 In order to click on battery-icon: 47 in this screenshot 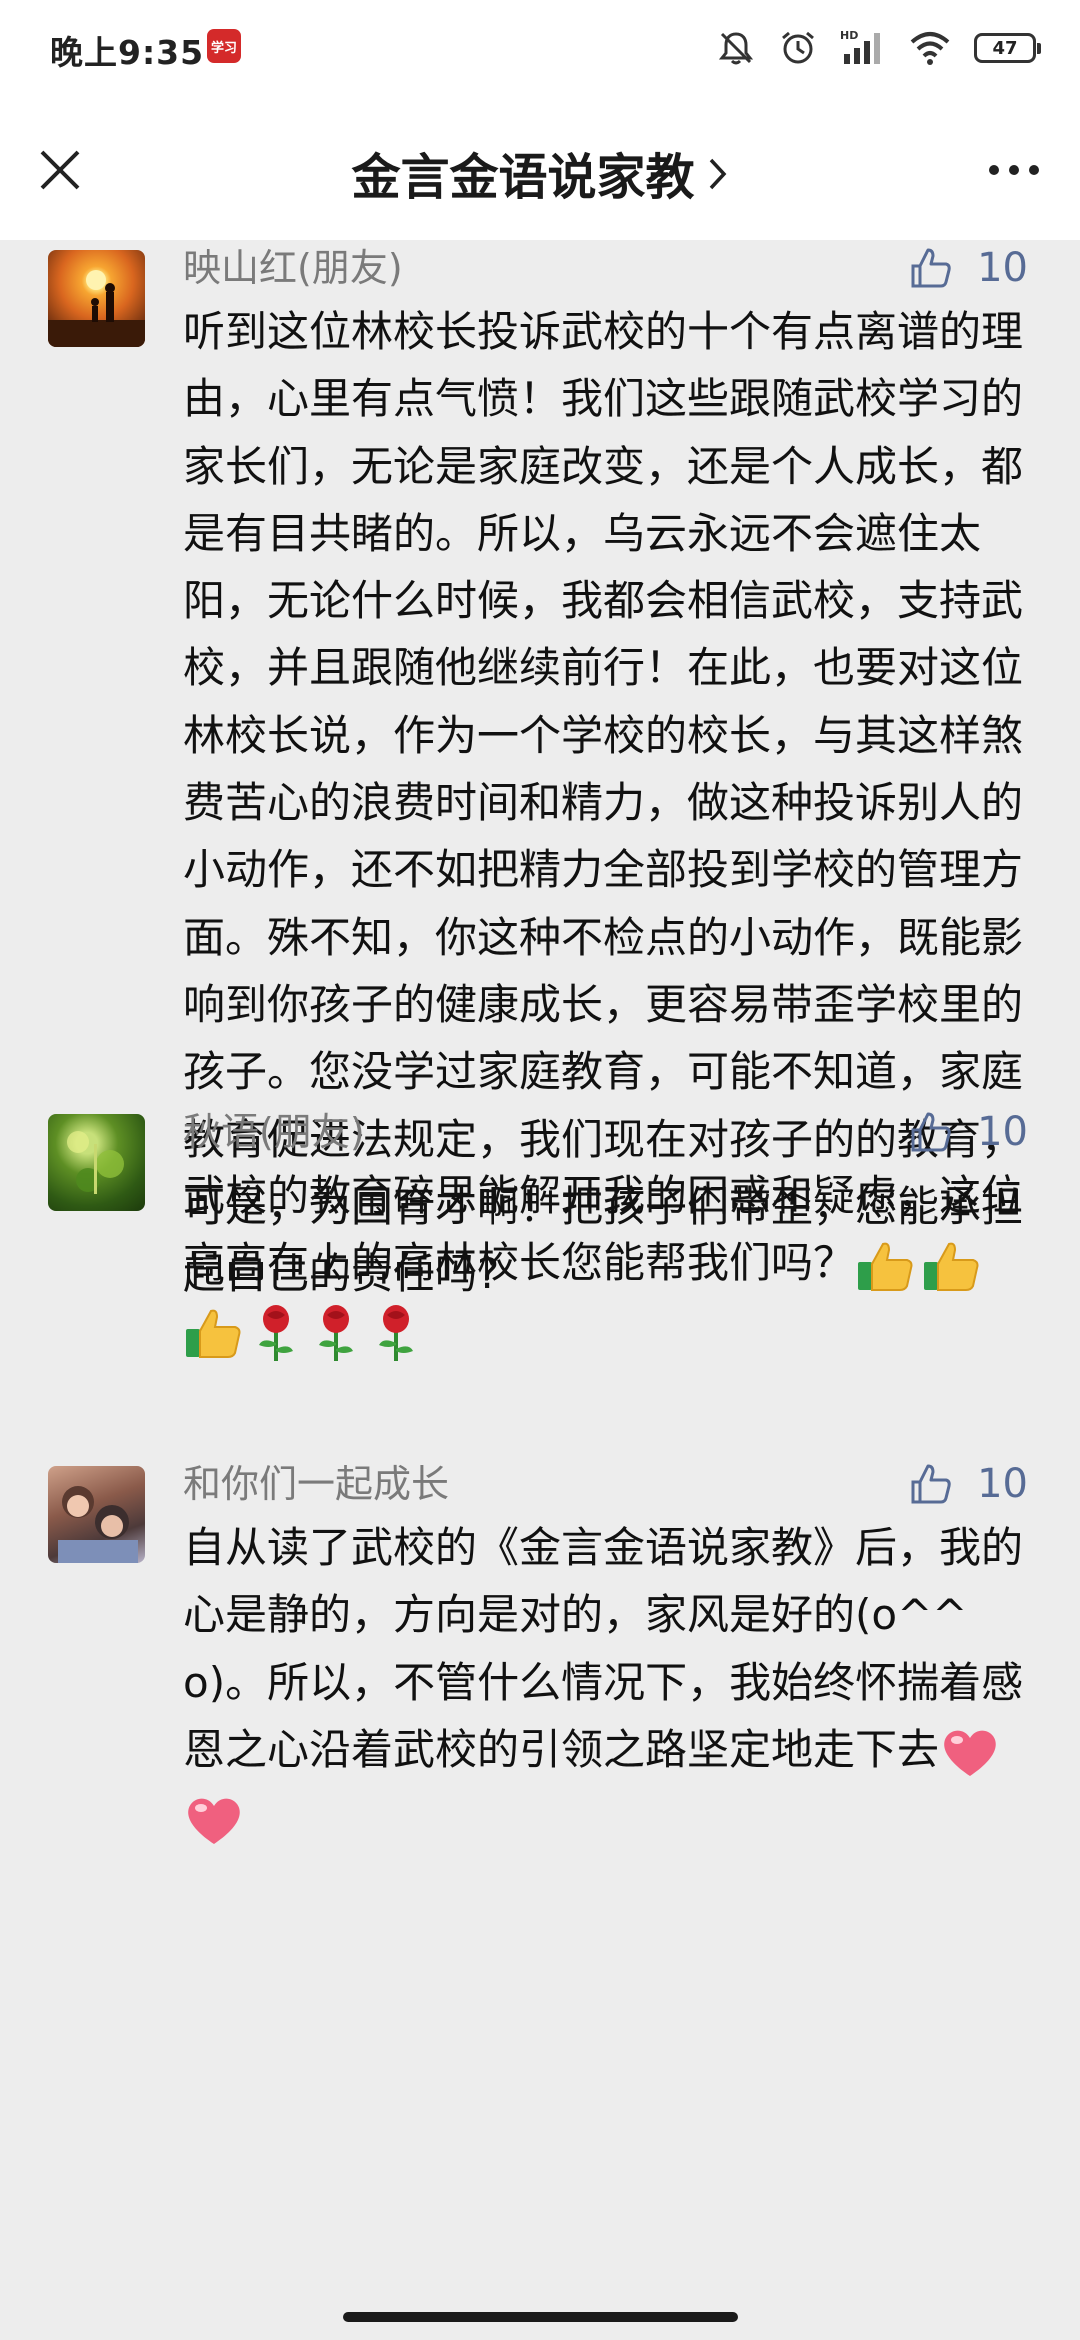, I will do `click(1007, 48)`.